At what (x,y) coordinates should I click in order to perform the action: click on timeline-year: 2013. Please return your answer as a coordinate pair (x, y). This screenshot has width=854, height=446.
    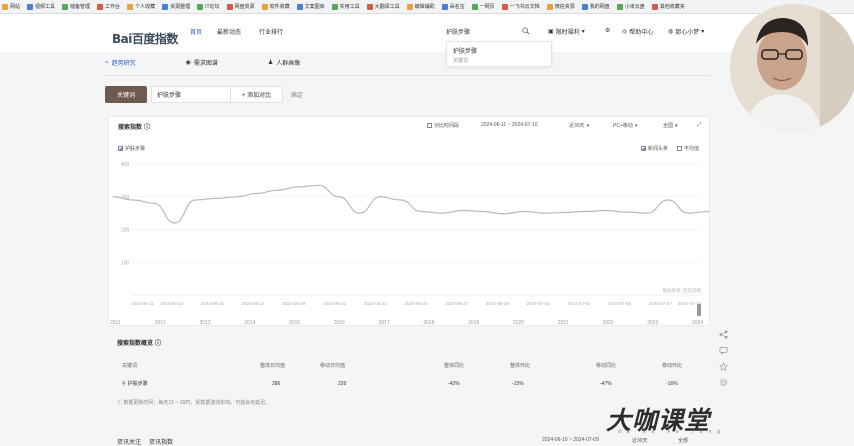
    Looking at the image, I should click on (205, 323).